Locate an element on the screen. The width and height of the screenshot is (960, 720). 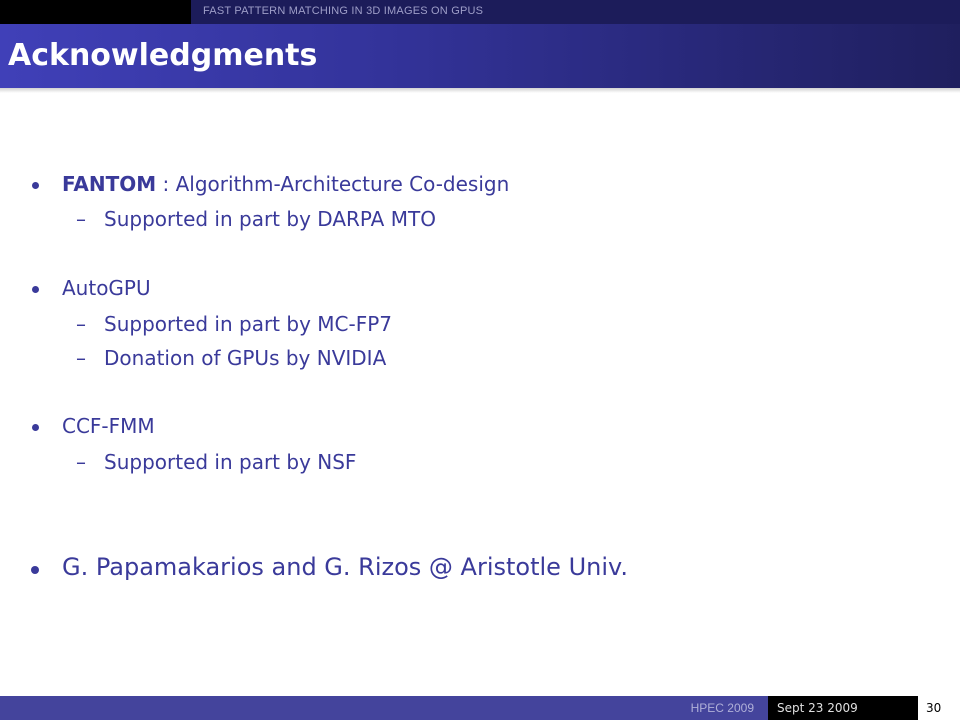
item-autogpu: AutoGPU is located at coordinates (106, 288).